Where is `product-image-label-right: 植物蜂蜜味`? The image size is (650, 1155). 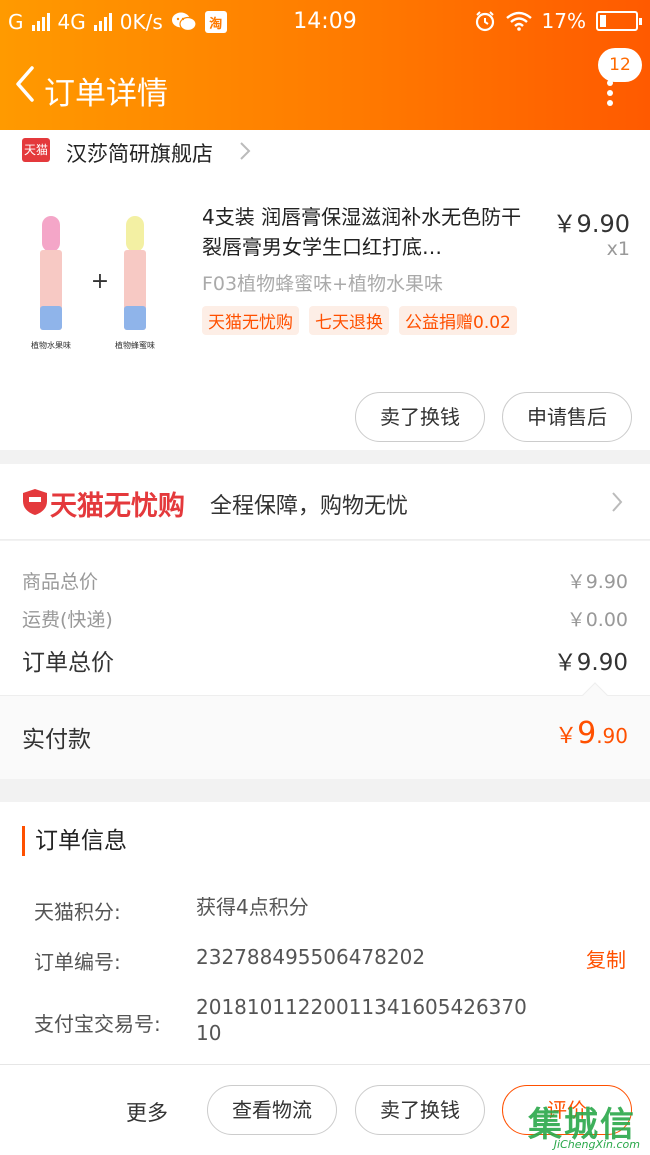
product-image-label-right: 植物蜂蜜味 is located at coordinates (135, 345).